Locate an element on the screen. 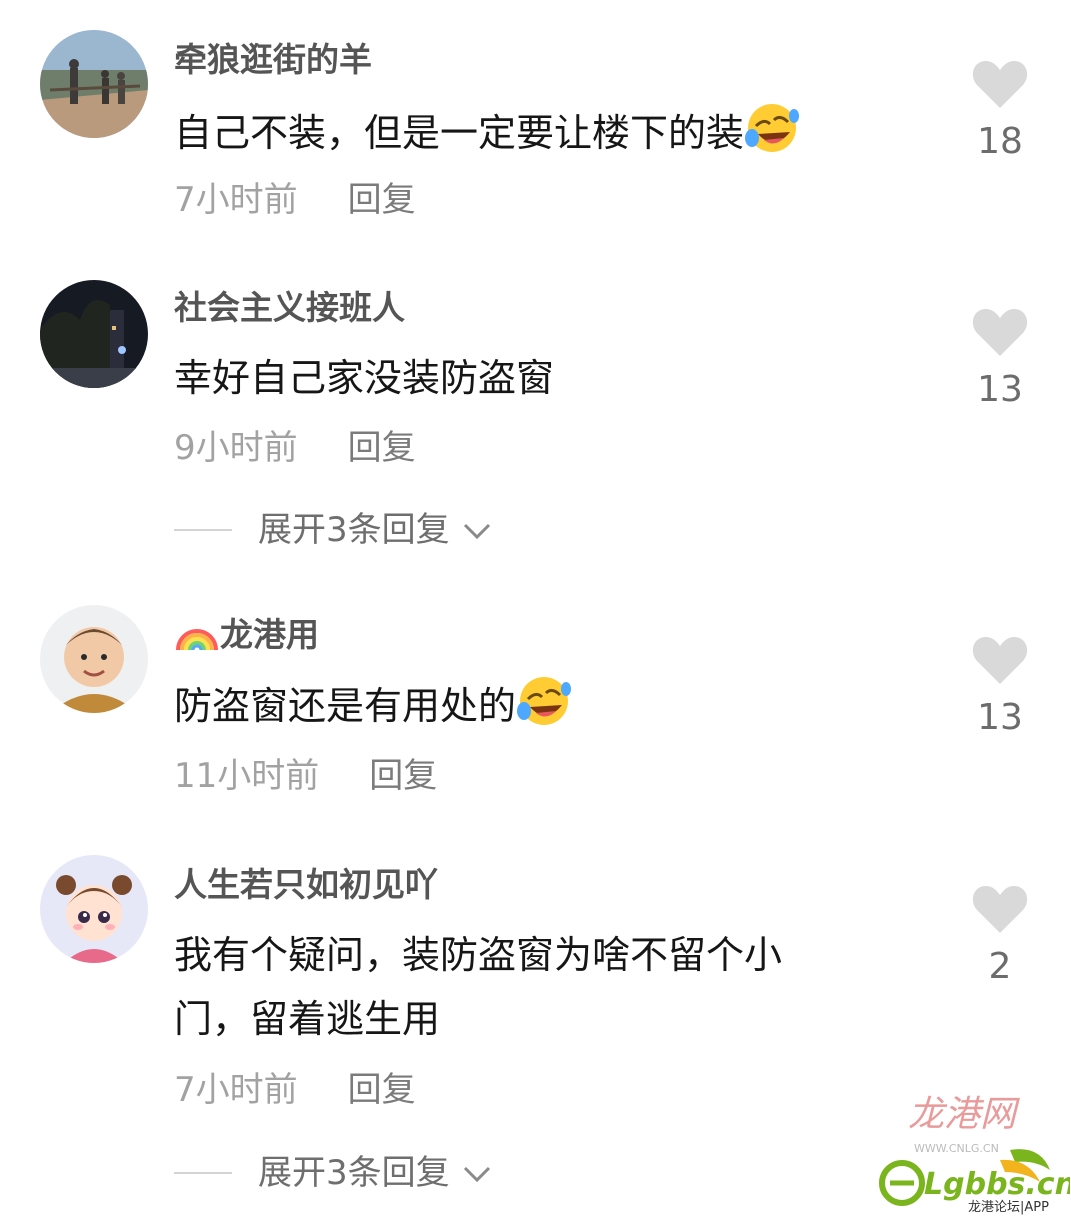 The width and height of the screenshot is (1071, 1221). comment-text: 防盗窗还是有用处的 is located at coordinates (539, 709).